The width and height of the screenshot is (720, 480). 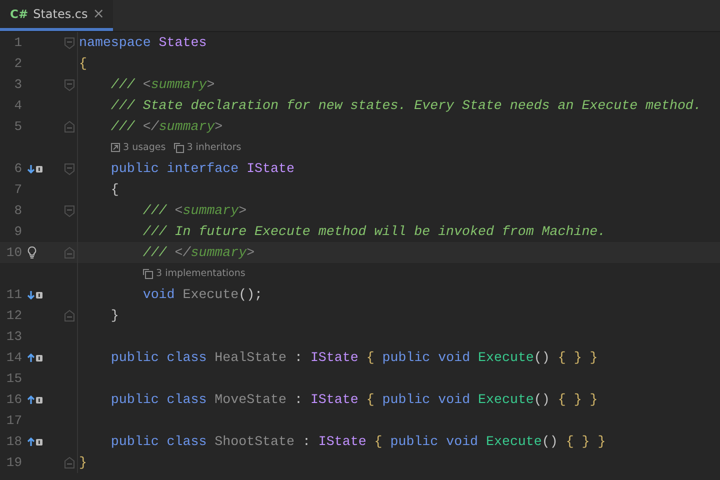 I want to click on inlay-hint-link: 3 inheritors, so click(x=208, y=147).